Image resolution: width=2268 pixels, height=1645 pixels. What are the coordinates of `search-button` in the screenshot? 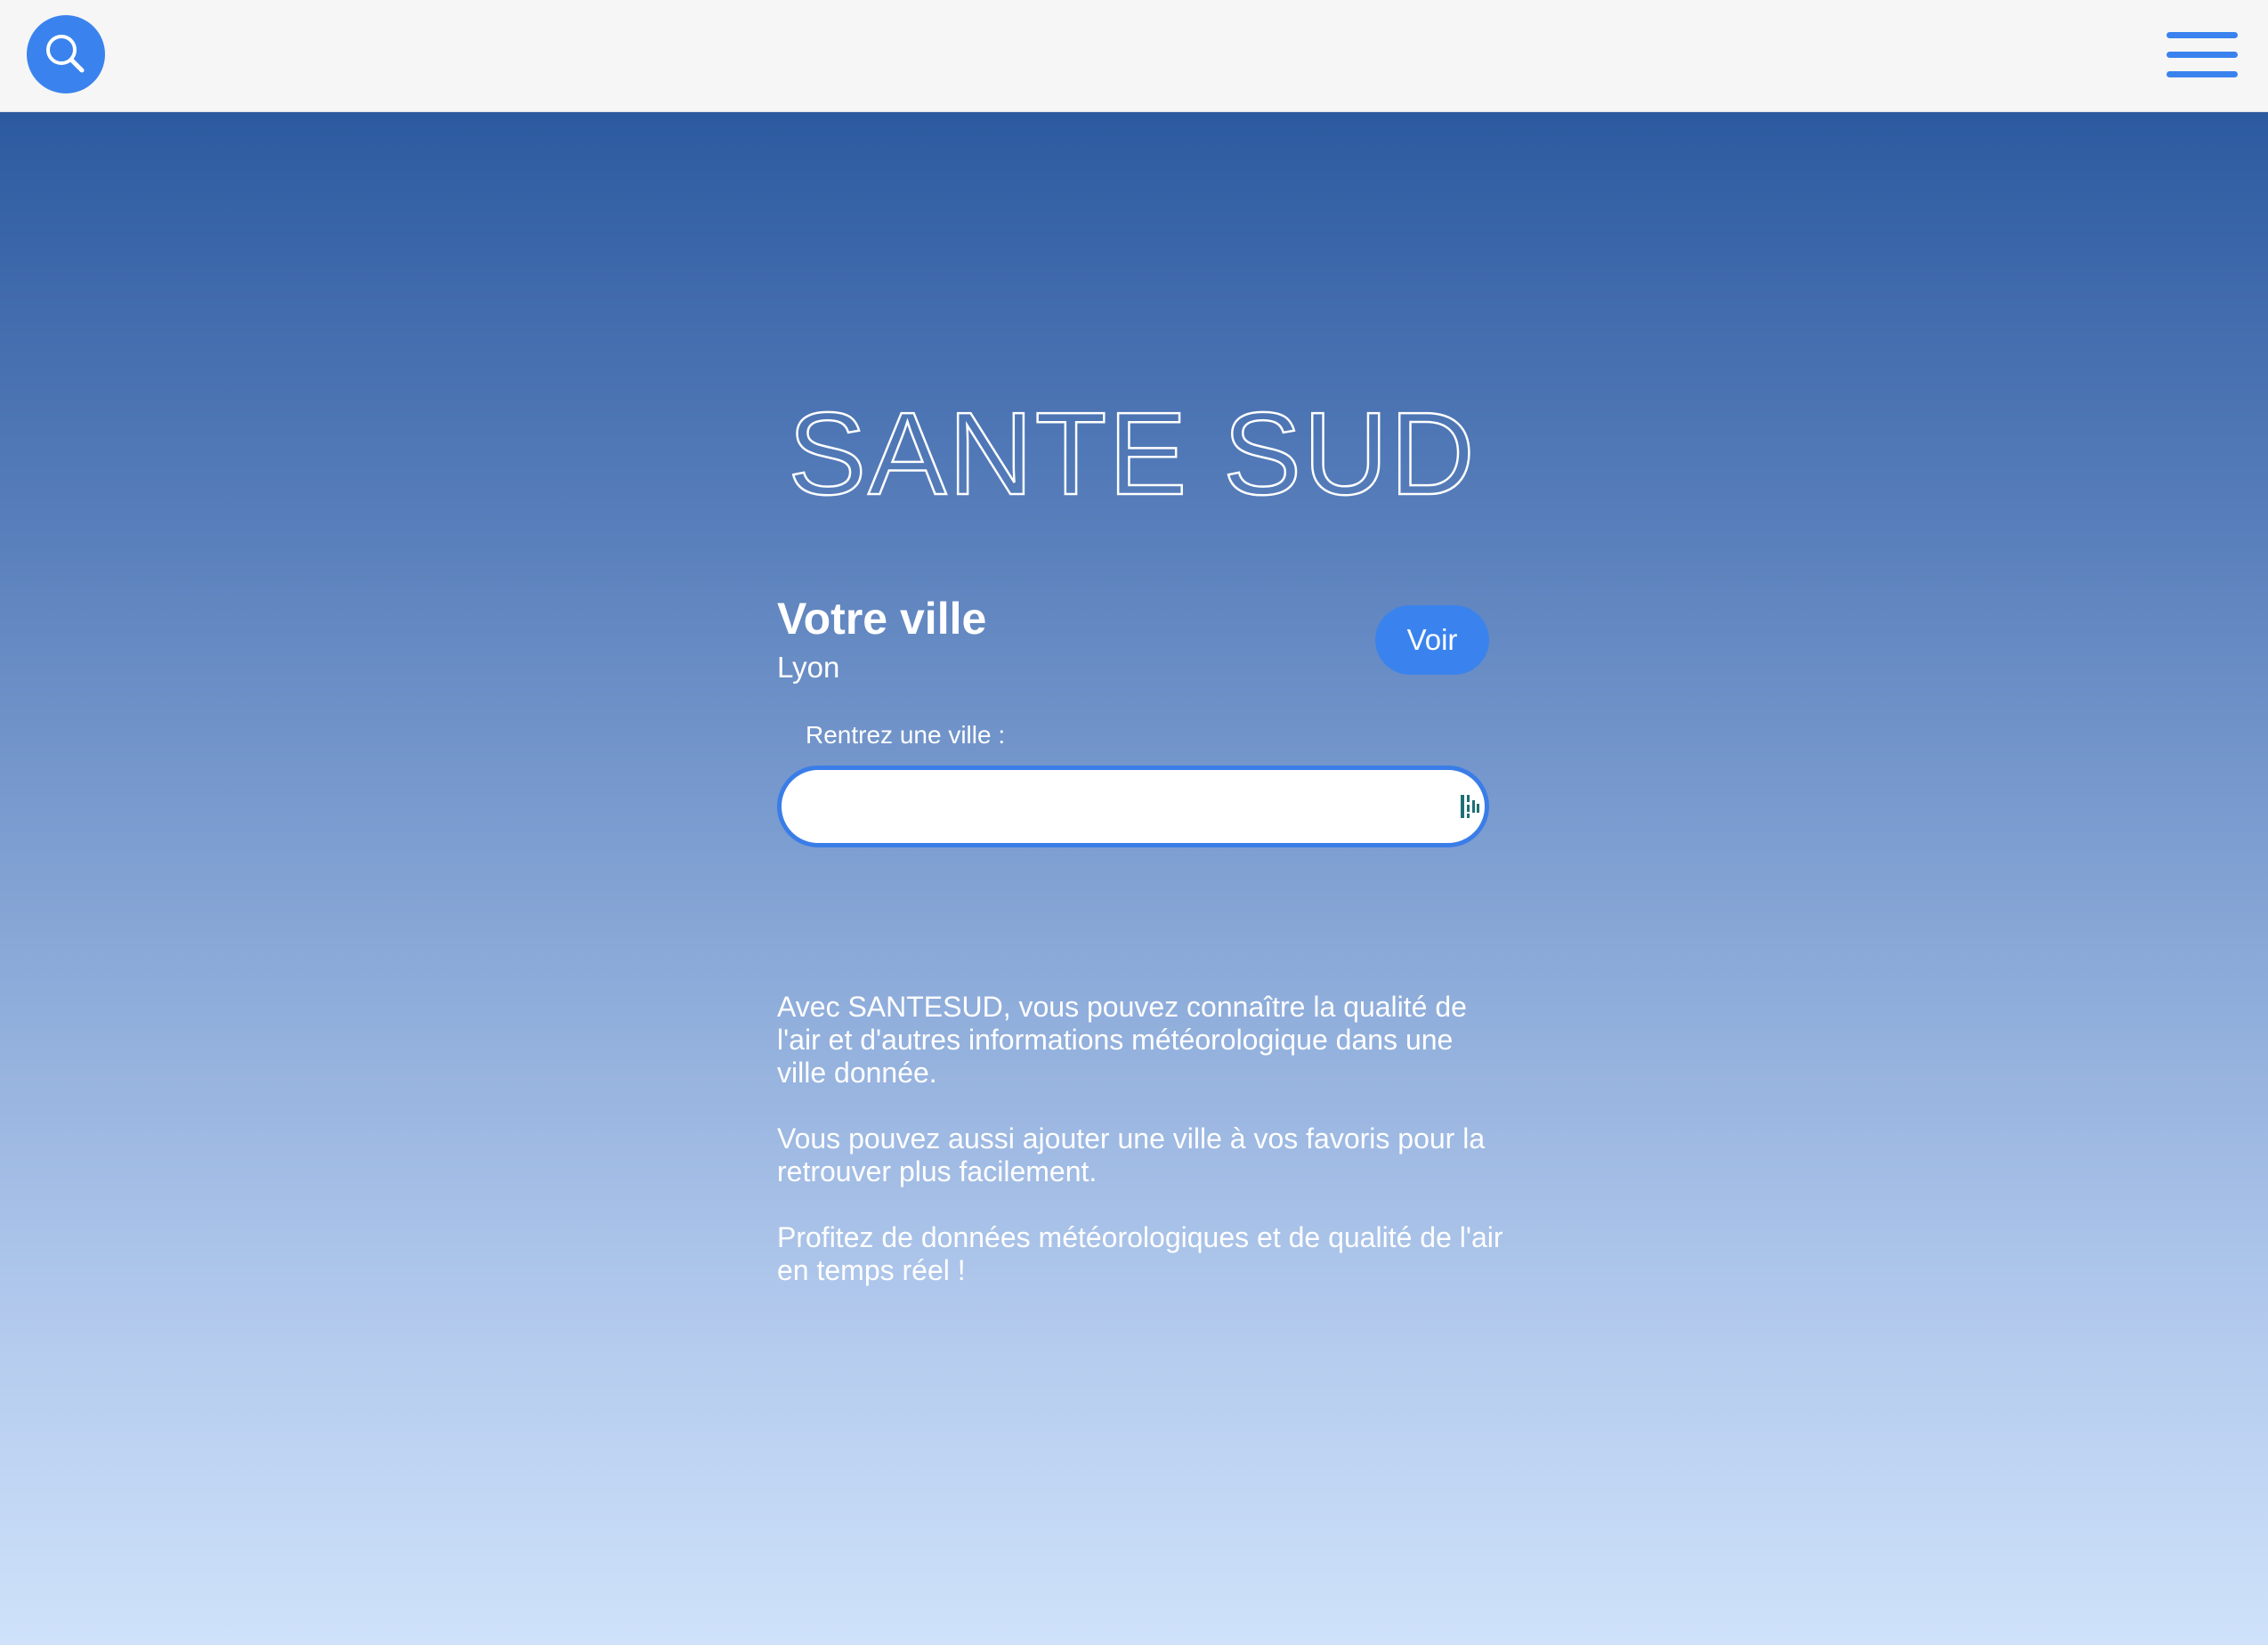 It's located at (66, 54).